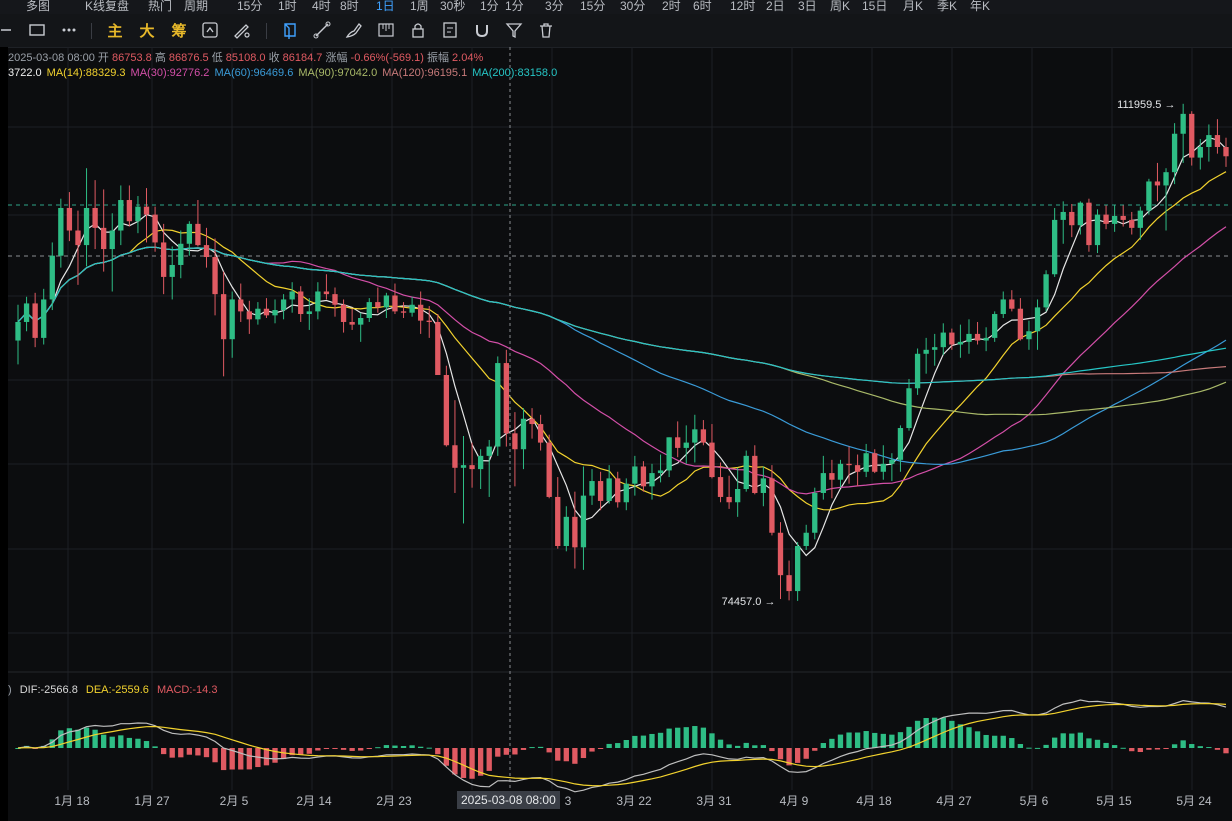 This screenshot has width=1232, height=821. What do you see at coordinates (51, 58) in the screenshot?
I see `ohlc-date: 2025-03-08 08:00` at bounding box center [51, 58].